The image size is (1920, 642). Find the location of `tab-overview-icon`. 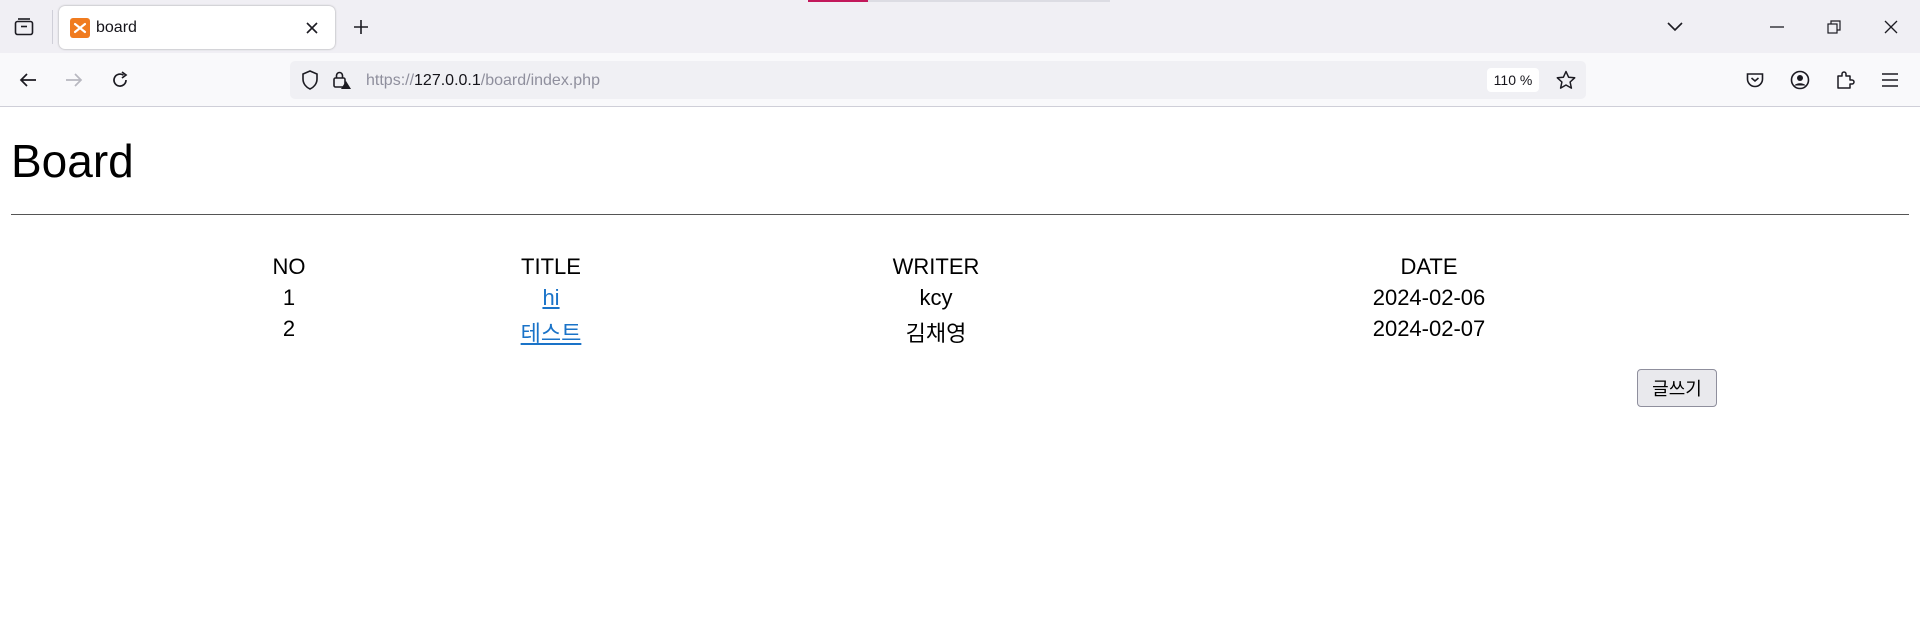

tab-overview-icon is located at coordinates (24, 27).